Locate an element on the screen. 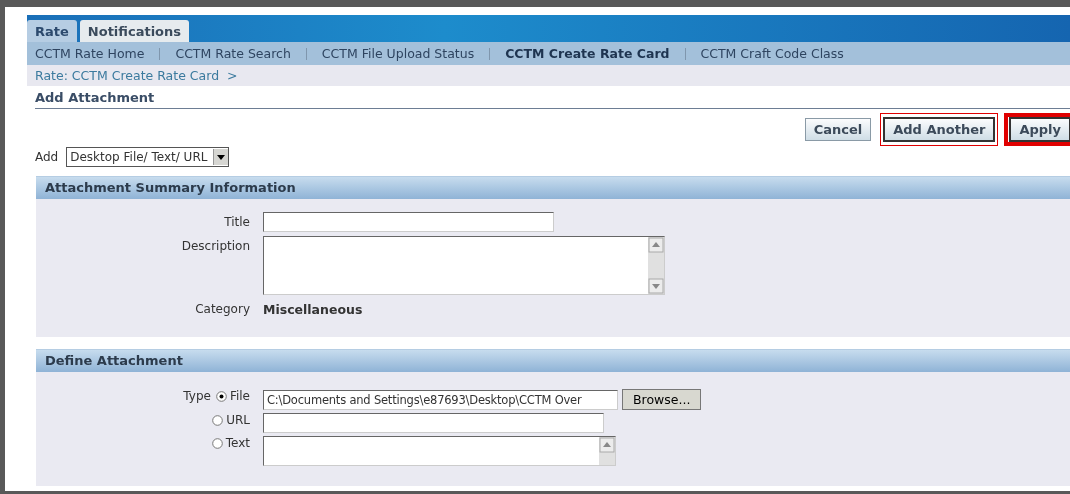 The image size is (1070, 494). section-header: Define Attachment is located at coordinates (553, 360).